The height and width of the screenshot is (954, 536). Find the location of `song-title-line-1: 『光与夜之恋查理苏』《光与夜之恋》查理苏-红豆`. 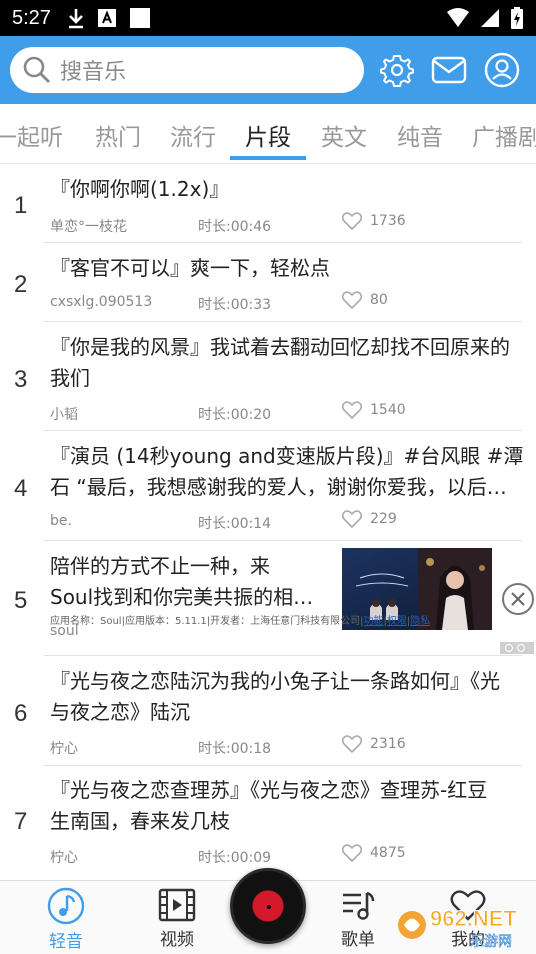

song-title-line-1: 『光与夜之恋查理苏』《光与夜之恋》查理苏-红豆 is located at coordinates (269, 790).